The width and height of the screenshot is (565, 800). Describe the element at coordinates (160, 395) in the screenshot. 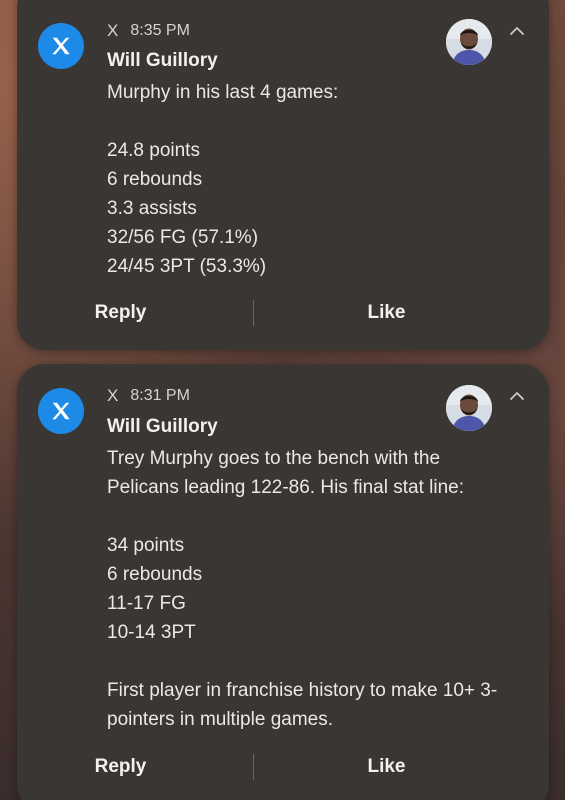

I see `timestamp: 8:31 PM` at that location.